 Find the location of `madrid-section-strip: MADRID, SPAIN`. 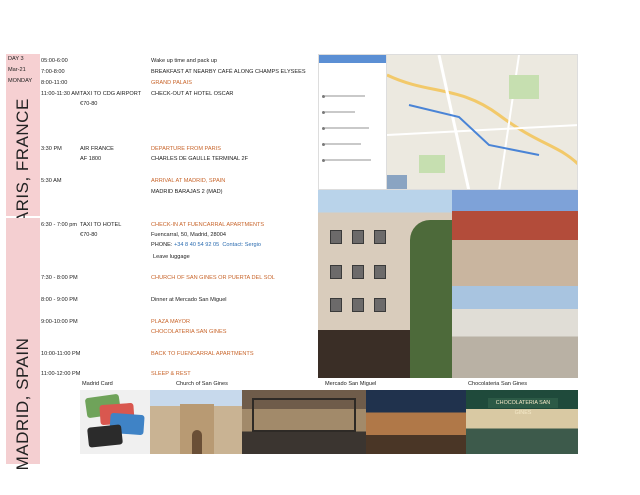

madrid-section-strip: MADRID, SPAIN is located at coordinates (23, 344).